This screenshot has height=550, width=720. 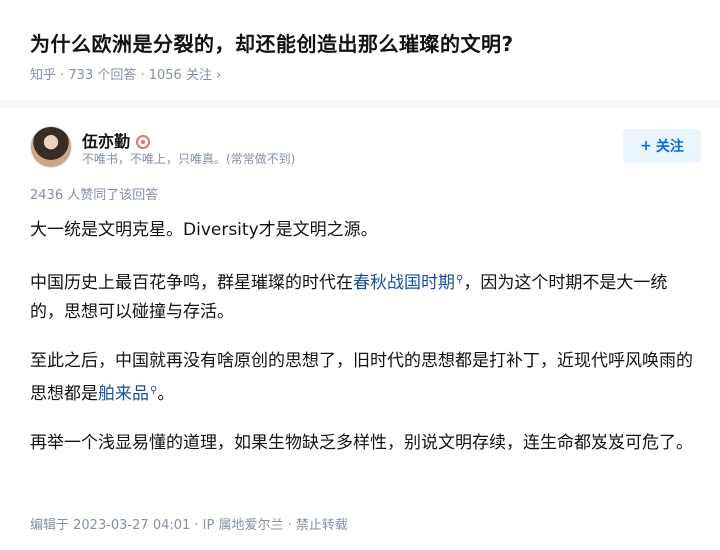 What do you see at coordinates (404, 283) in the screenshot?
I see `keyword-link: 春秋战国时期` at bounding box center [404, 283].